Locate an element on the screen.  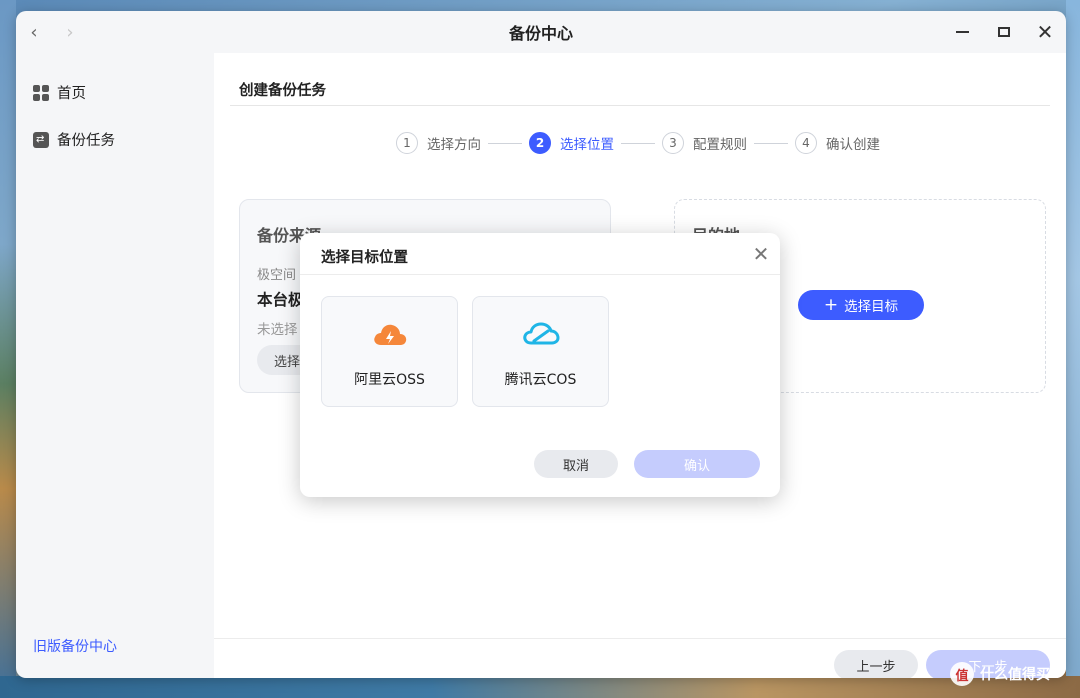
watermark-text: 什么值得买 is located at coordinates (1015, 675).